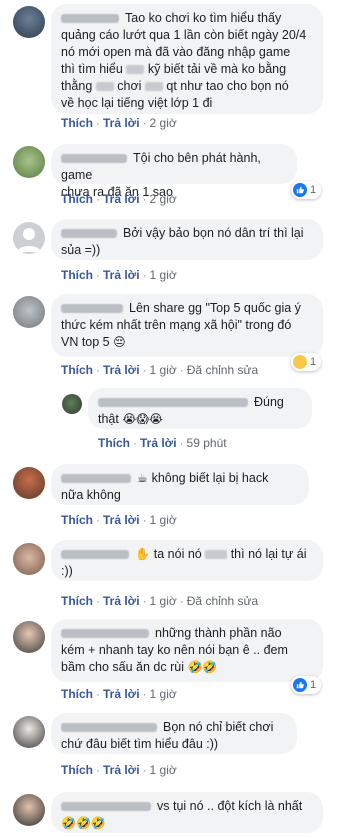 The width and height of the screenshot is (339, 838). Describe the element at coordinates (91, 495) in the screenshot. I see `comment-text: nữa không` at that location.